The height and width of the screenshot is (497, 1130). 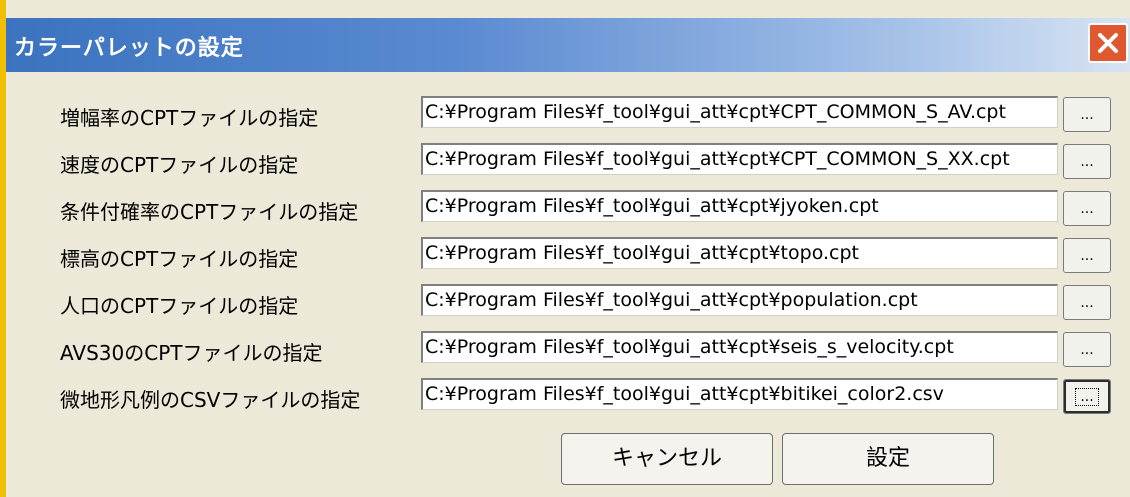 I want to click on close-button, so click(x=1108, y=43).